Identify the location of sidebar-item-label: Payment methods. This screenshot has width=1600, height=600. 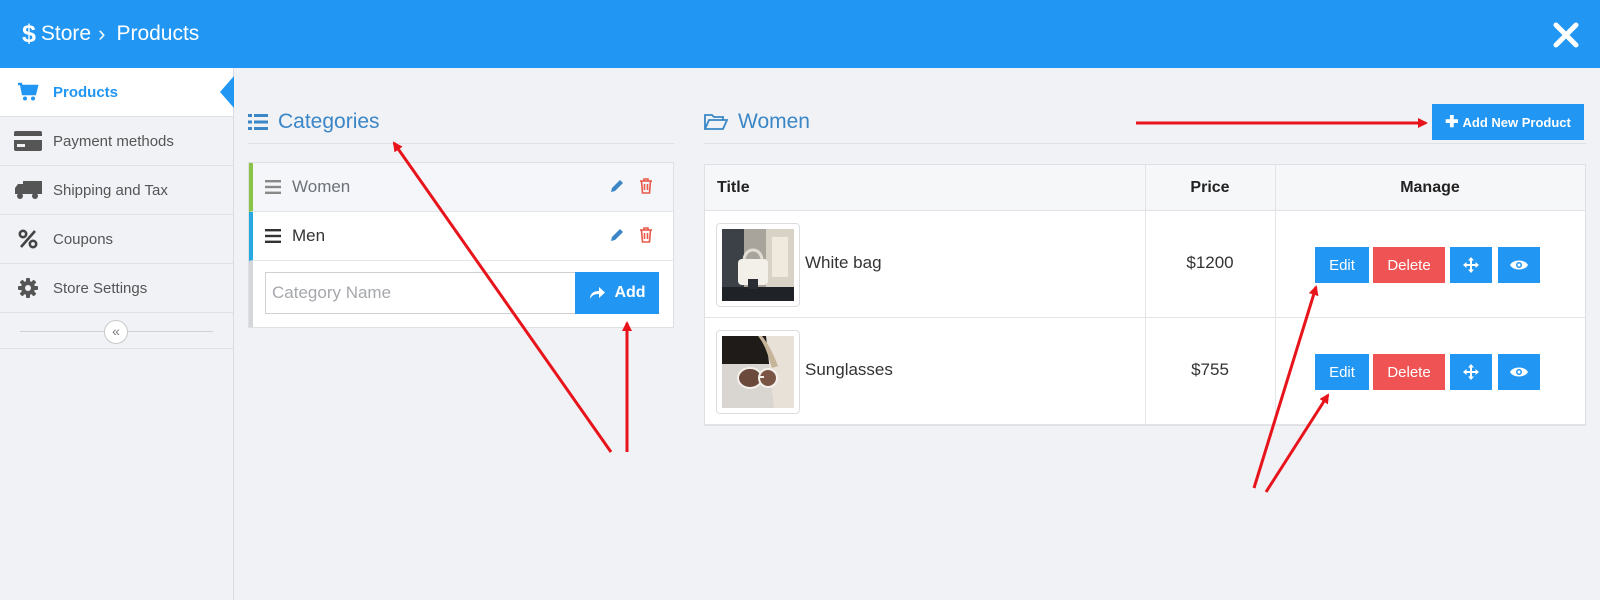
(113, 141).